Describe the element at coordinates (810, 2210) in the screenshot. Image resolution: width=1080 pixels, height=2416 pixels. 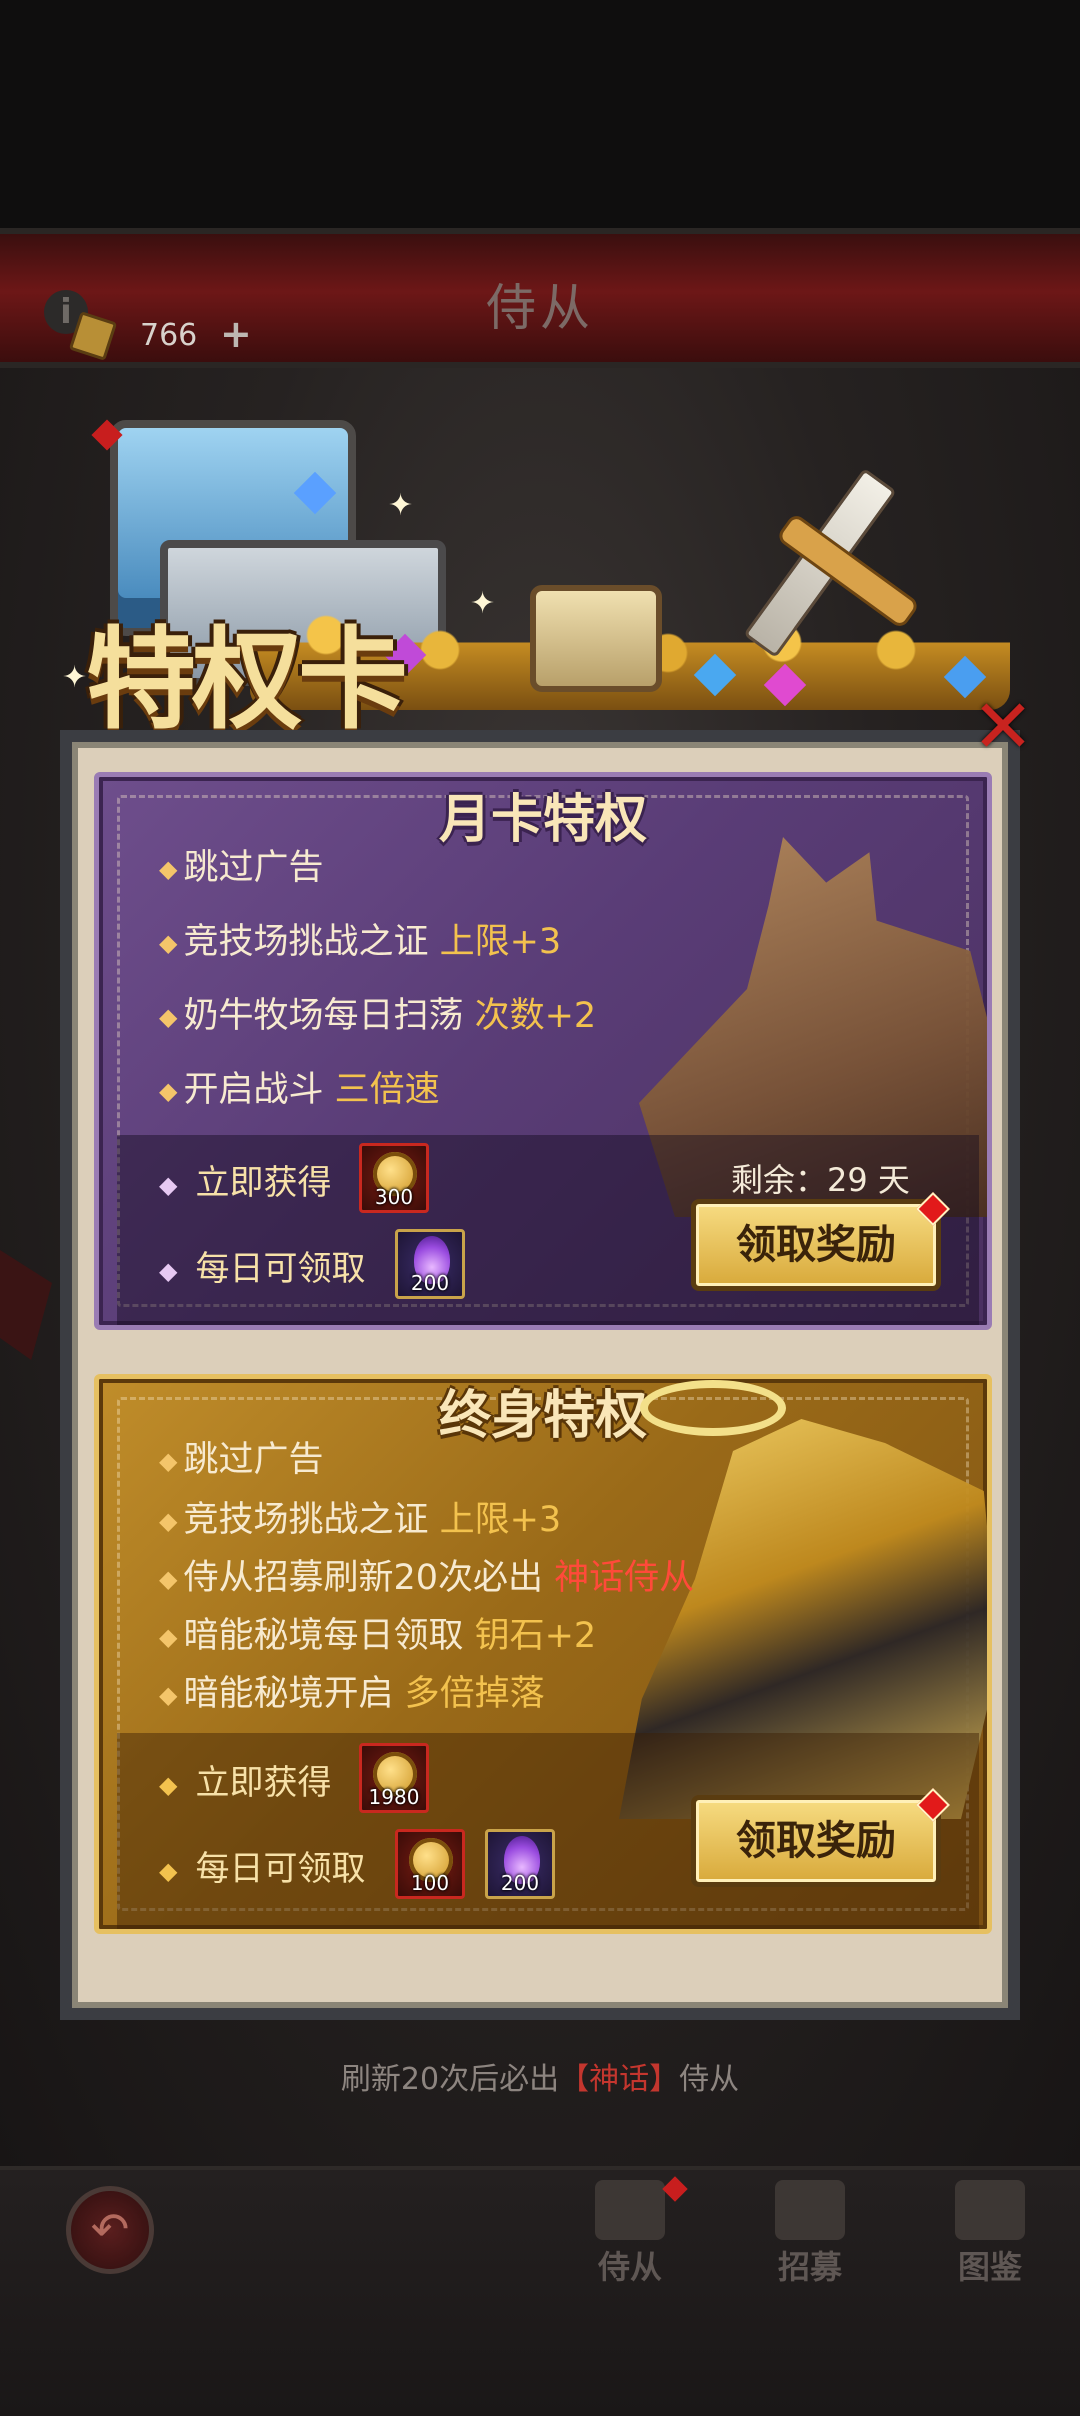
I see `flag-icon` at that location.